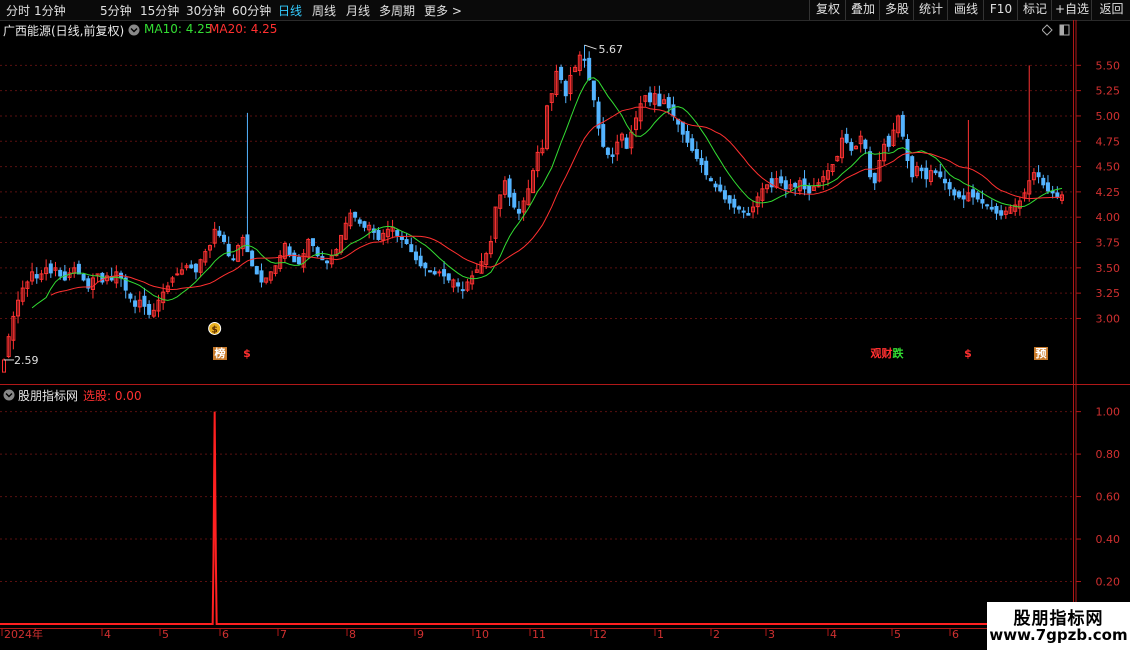 The image size is (1130, 650). Describe the element at coordinates (1108, 192) in the screenshot. I see `price-tick-label: 4.25` at that location.